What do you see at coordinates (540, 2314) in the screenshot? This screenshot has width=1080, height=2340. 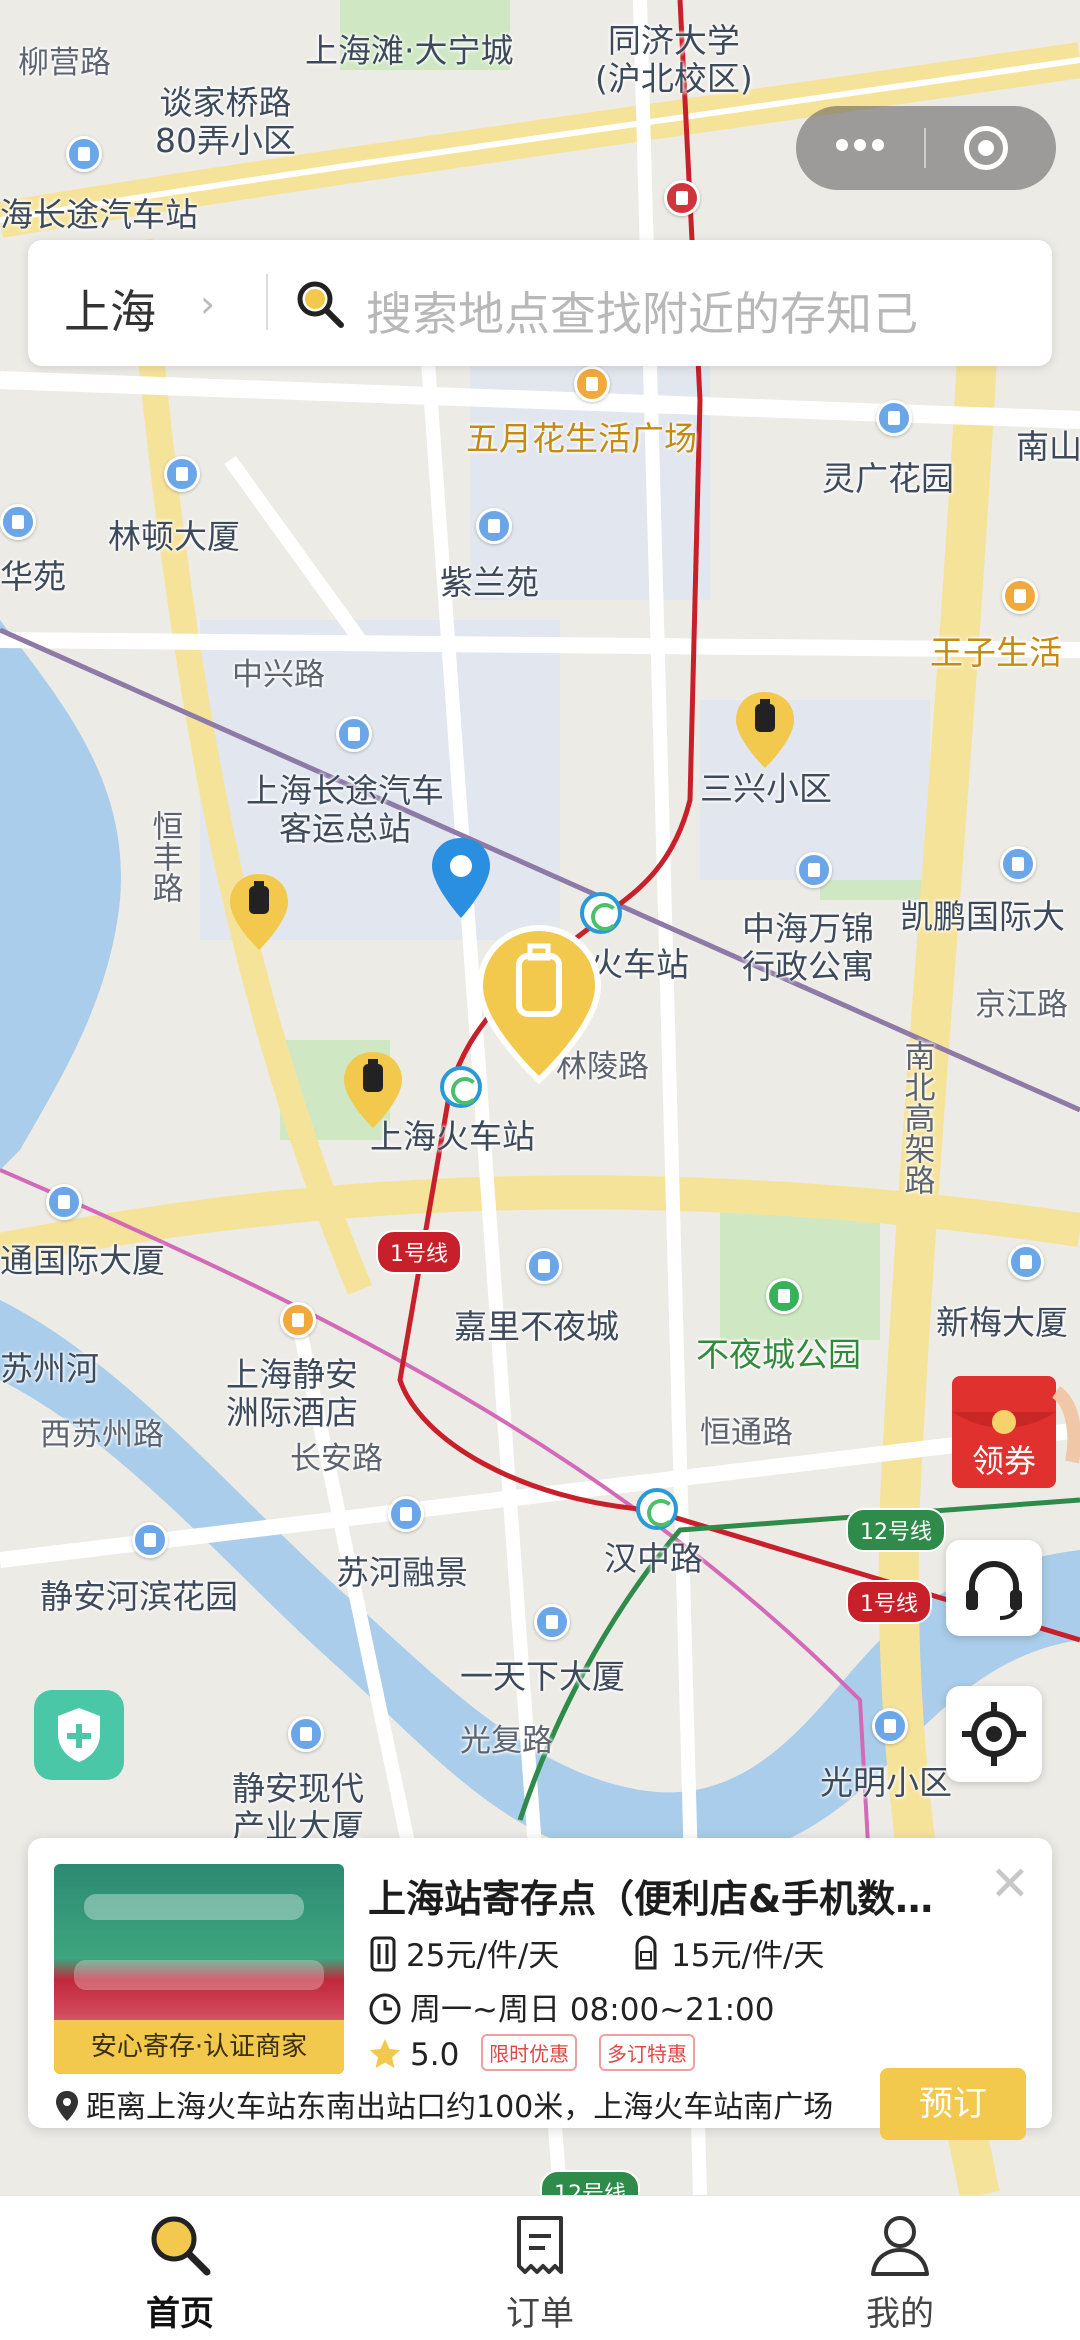 I see `tab-label: 订单` at bounding box center [540, 2314].